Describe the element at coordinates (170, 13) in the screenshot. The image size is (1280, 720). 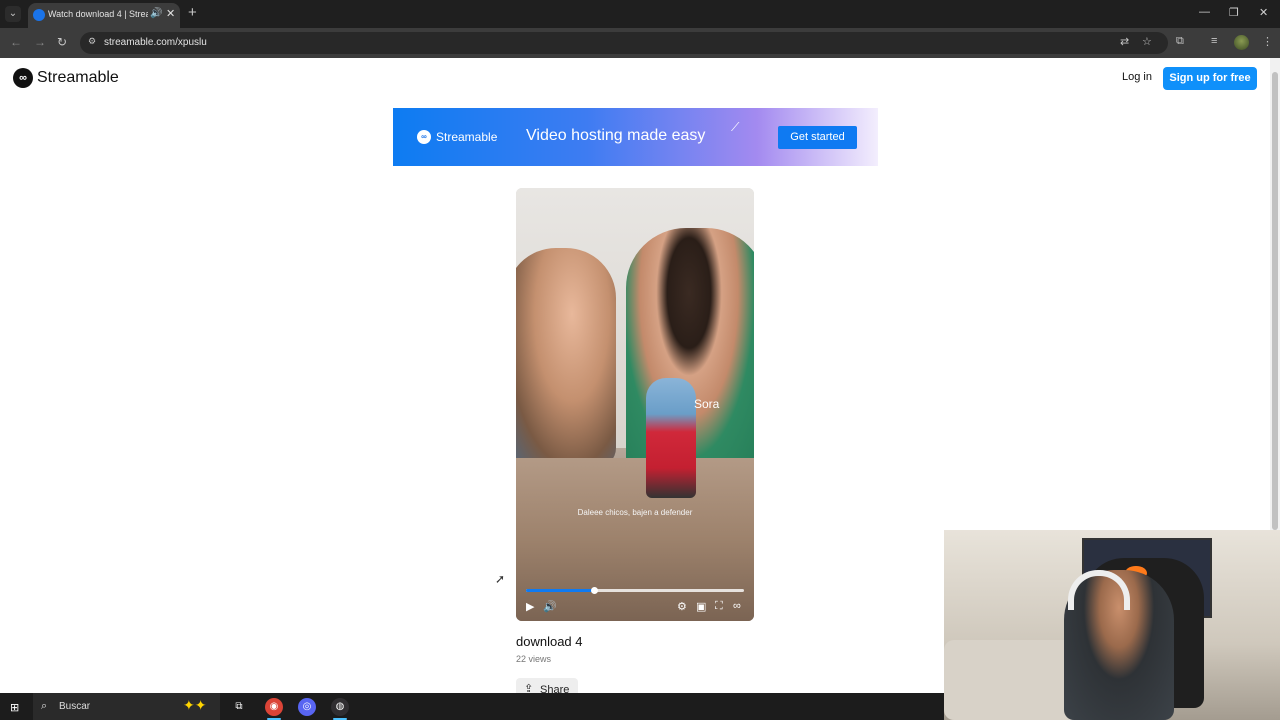
I see `tab-close-icon: ✕` at that location.